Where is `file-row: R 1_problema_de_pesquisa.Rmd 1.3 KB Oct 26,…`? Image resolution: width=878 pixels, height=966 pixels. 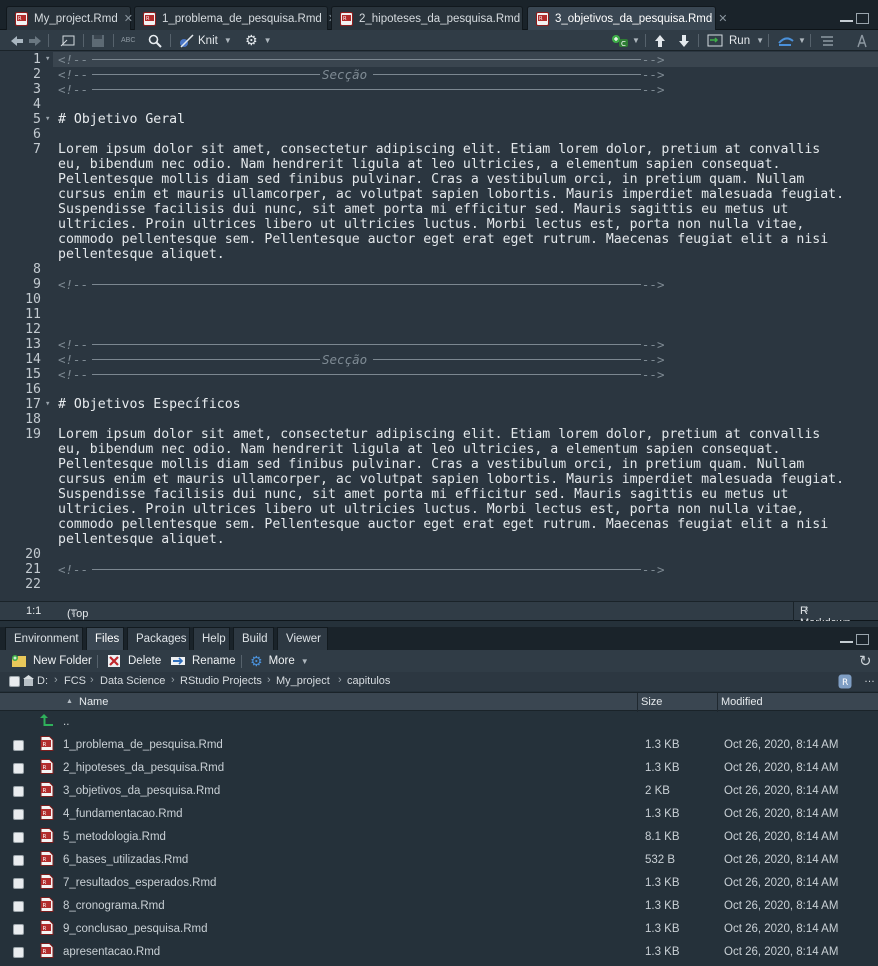 file-row: R 1_problema_de_pesquisa.Rmd 1.3 KB Oct 26,… is located at coordinates (439, 745).